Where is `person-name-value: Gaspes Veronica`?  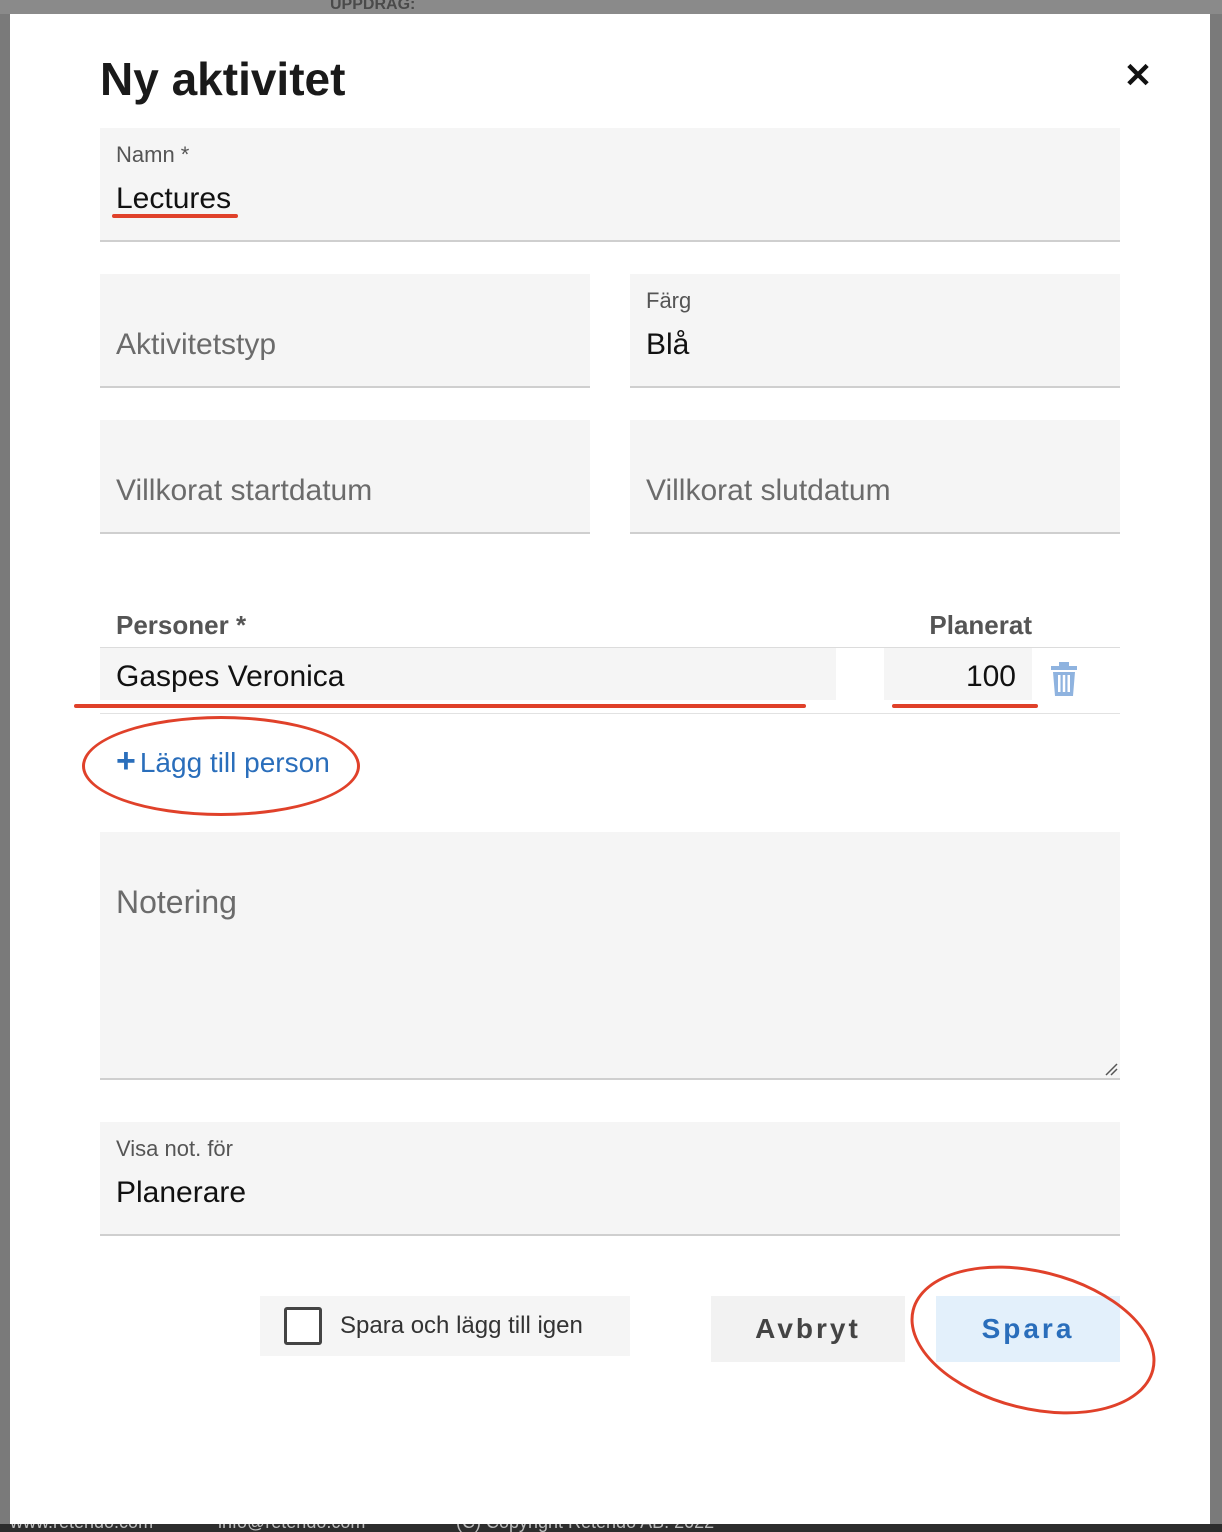
person-name-value: Gaspes Veronica is located at coordinates (230, 676).